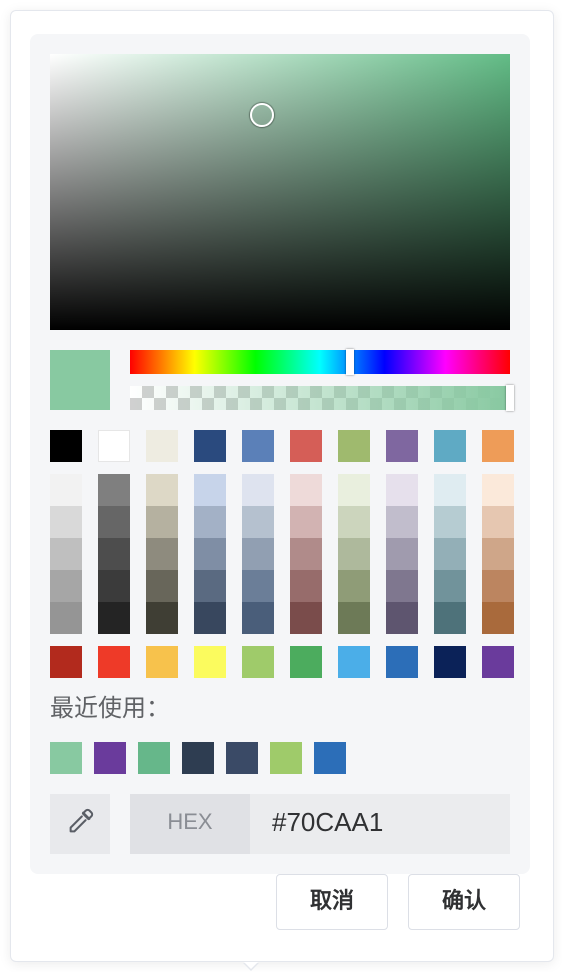  I want to click on hex-format-label: HEX, so click(190, 824).